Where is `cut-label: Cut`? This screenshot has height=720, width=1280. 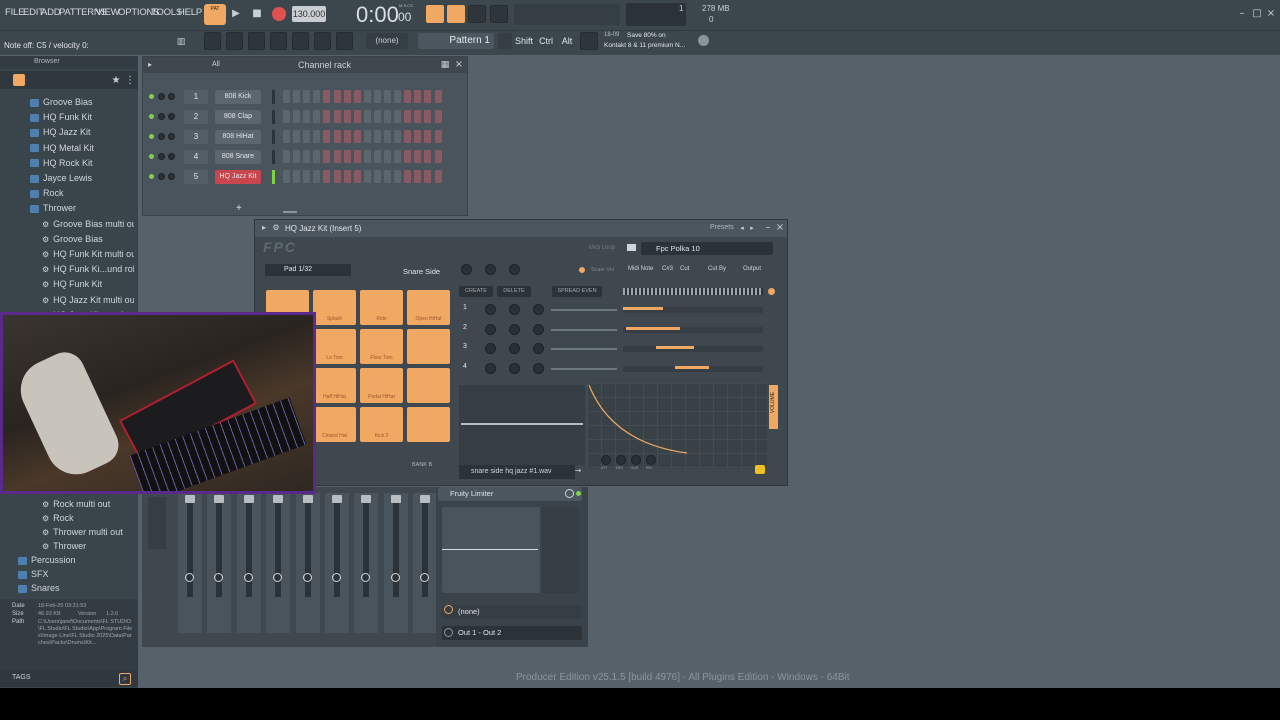 cut-label: Cut is located at coordinates (684, 269).